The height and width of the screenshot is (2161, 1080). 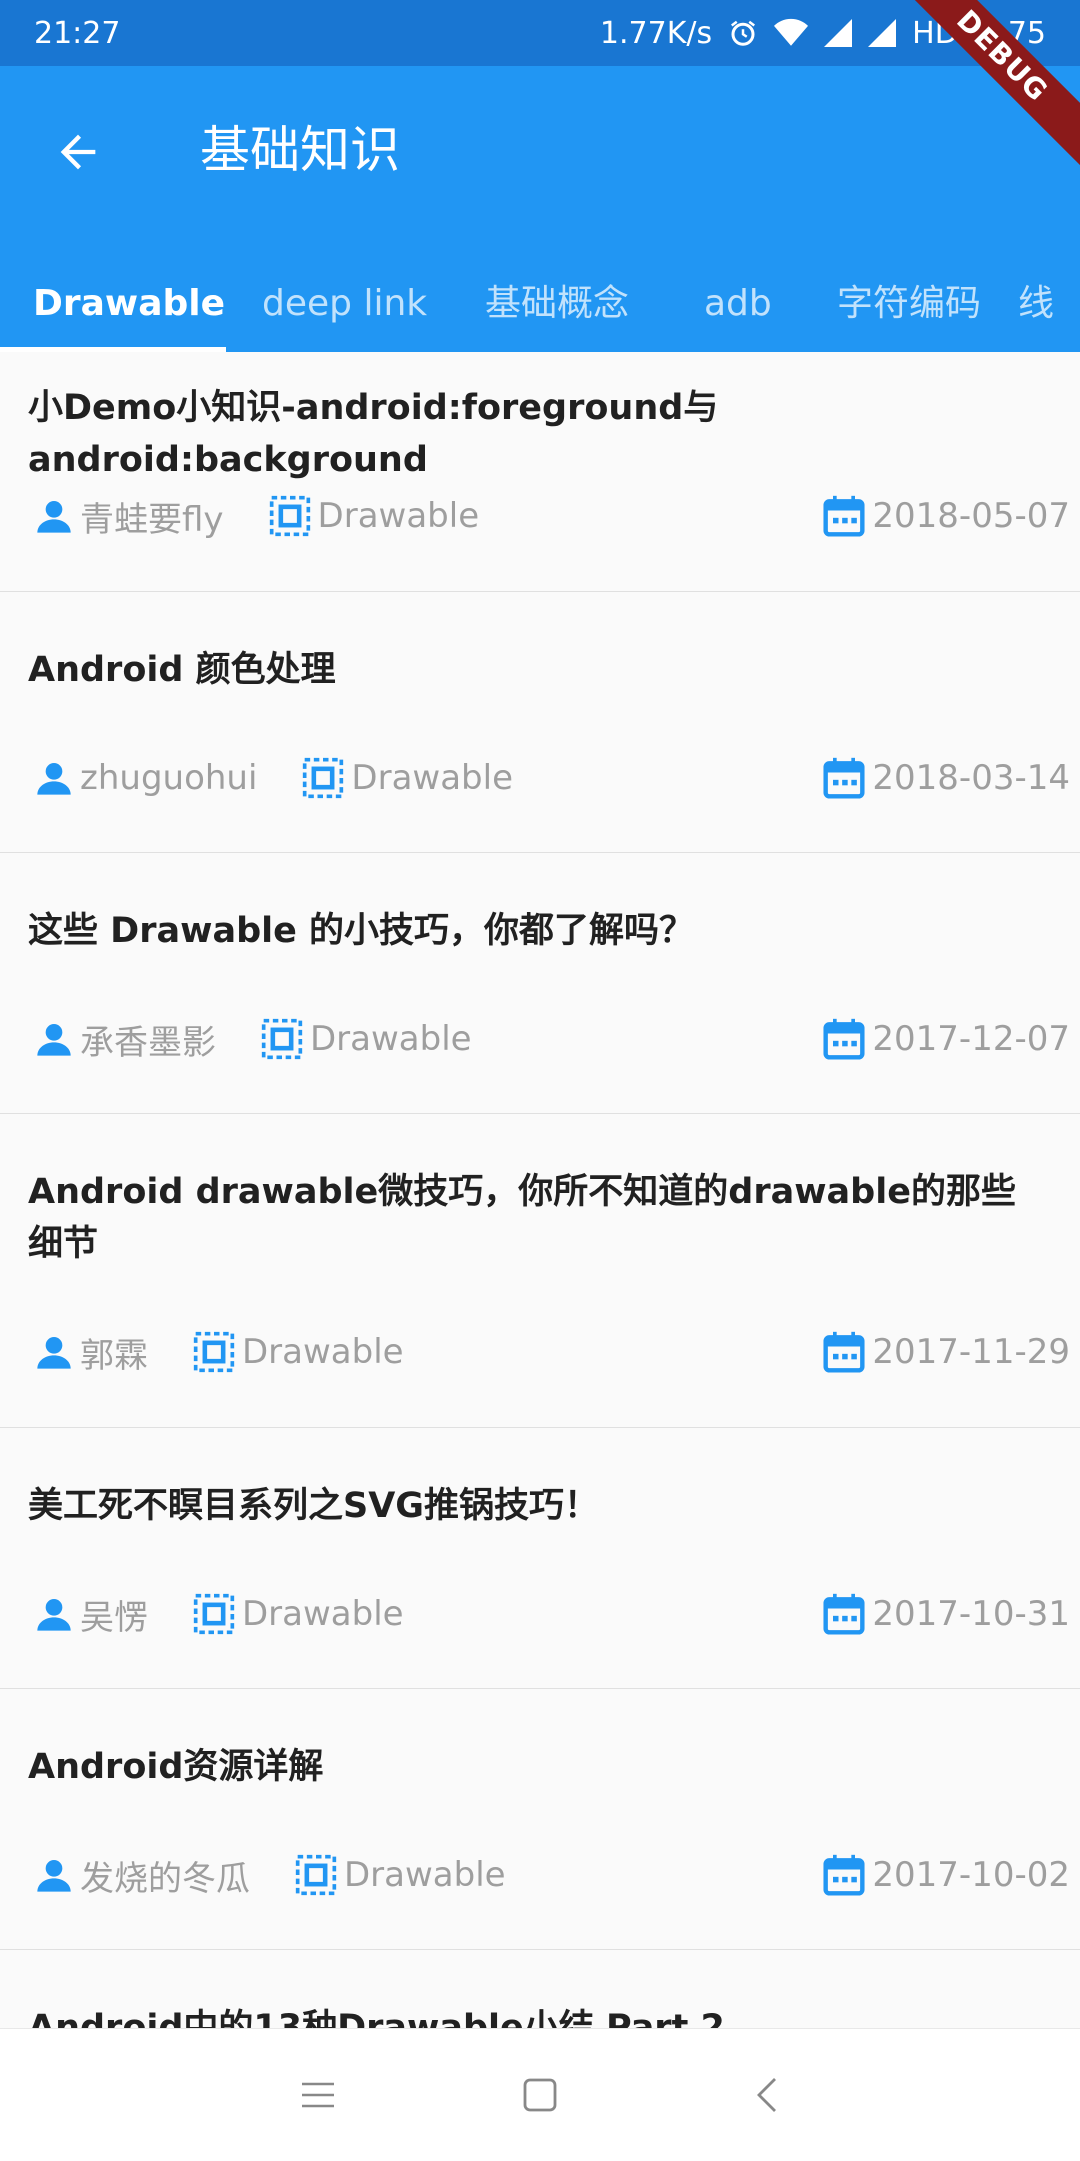 I want to click on tab-deep-link: deep link, so click(x=344, y=304).